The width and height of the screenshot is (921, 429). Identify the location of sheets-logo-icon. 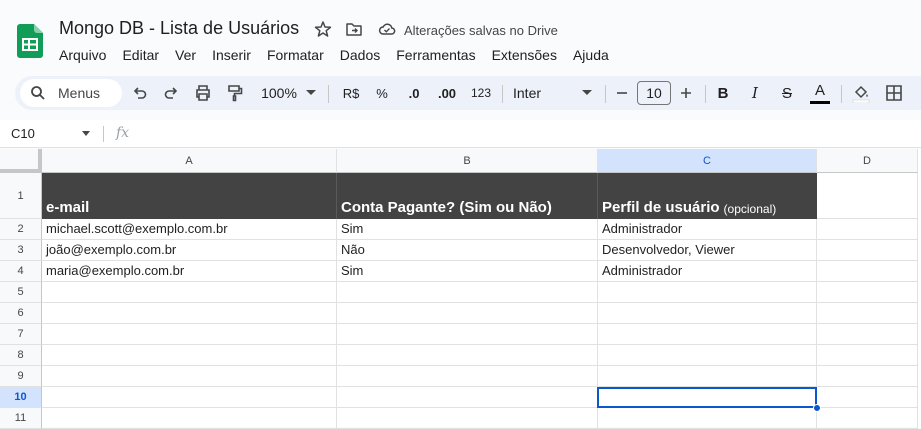
(30, 41).